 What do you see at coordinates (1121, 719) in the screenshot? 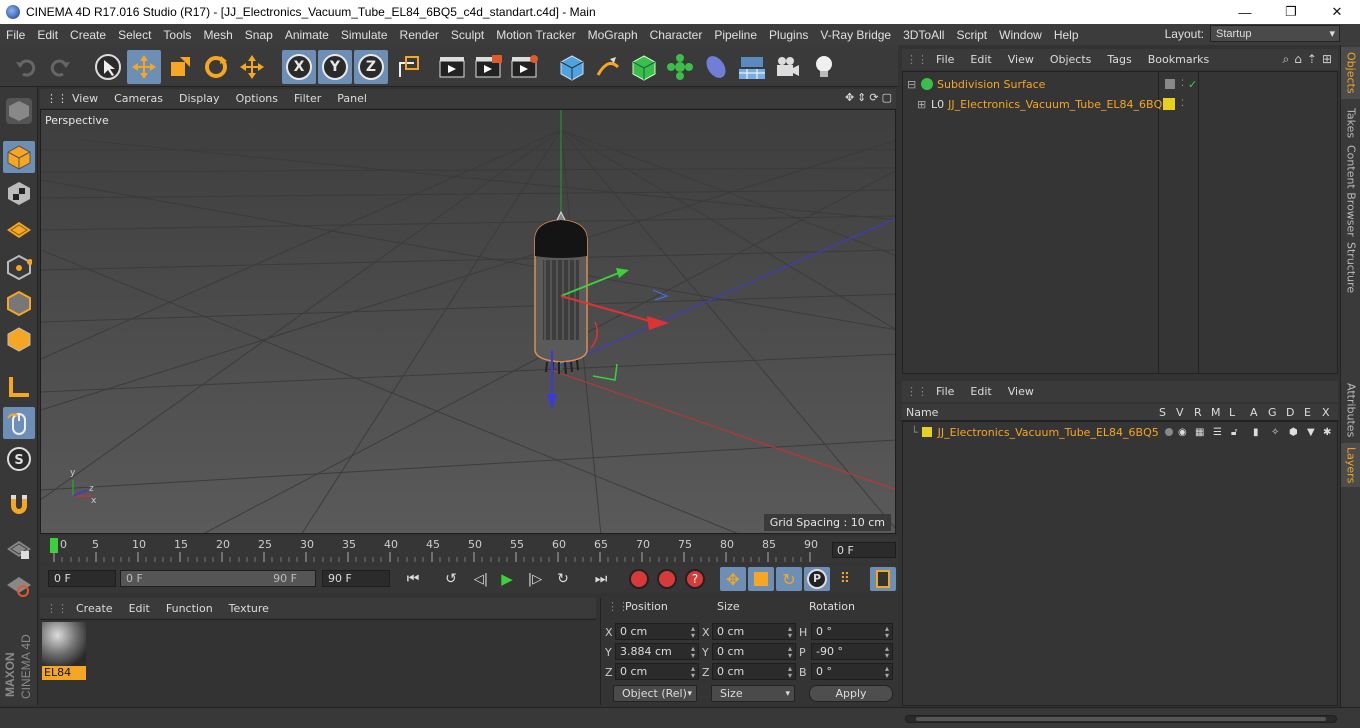
I see `scrollbar-thumb` at bounding box center [1121, 719].